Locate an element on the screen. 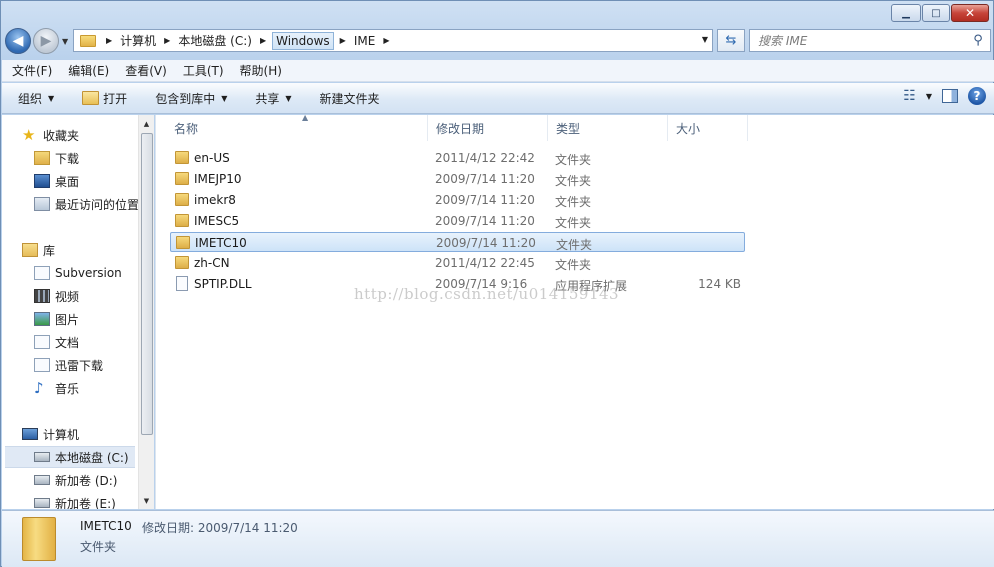  share-label: 共享 is located at coordinates (267, 98).